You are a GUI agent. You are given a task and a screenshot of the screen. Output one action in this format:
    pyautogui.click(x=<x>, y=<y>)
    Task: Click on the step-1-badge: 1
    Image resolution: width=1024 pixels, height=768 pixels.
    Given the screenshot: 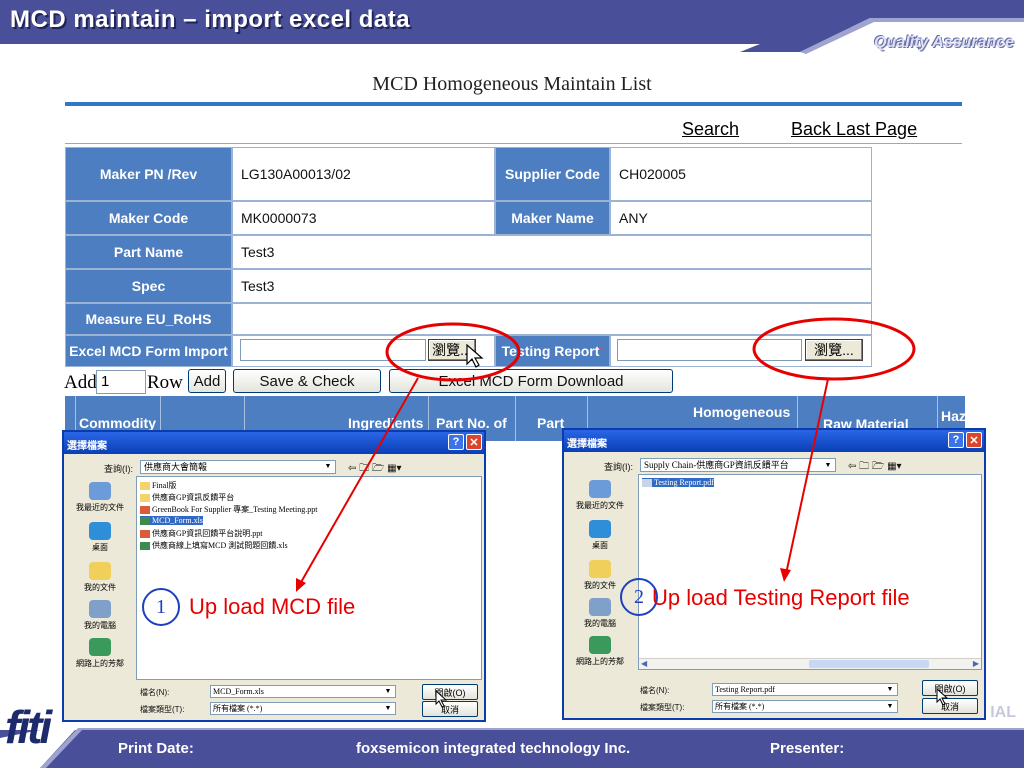 What is the action you would take?
    pyautogui.click(x=161, y=607)
    